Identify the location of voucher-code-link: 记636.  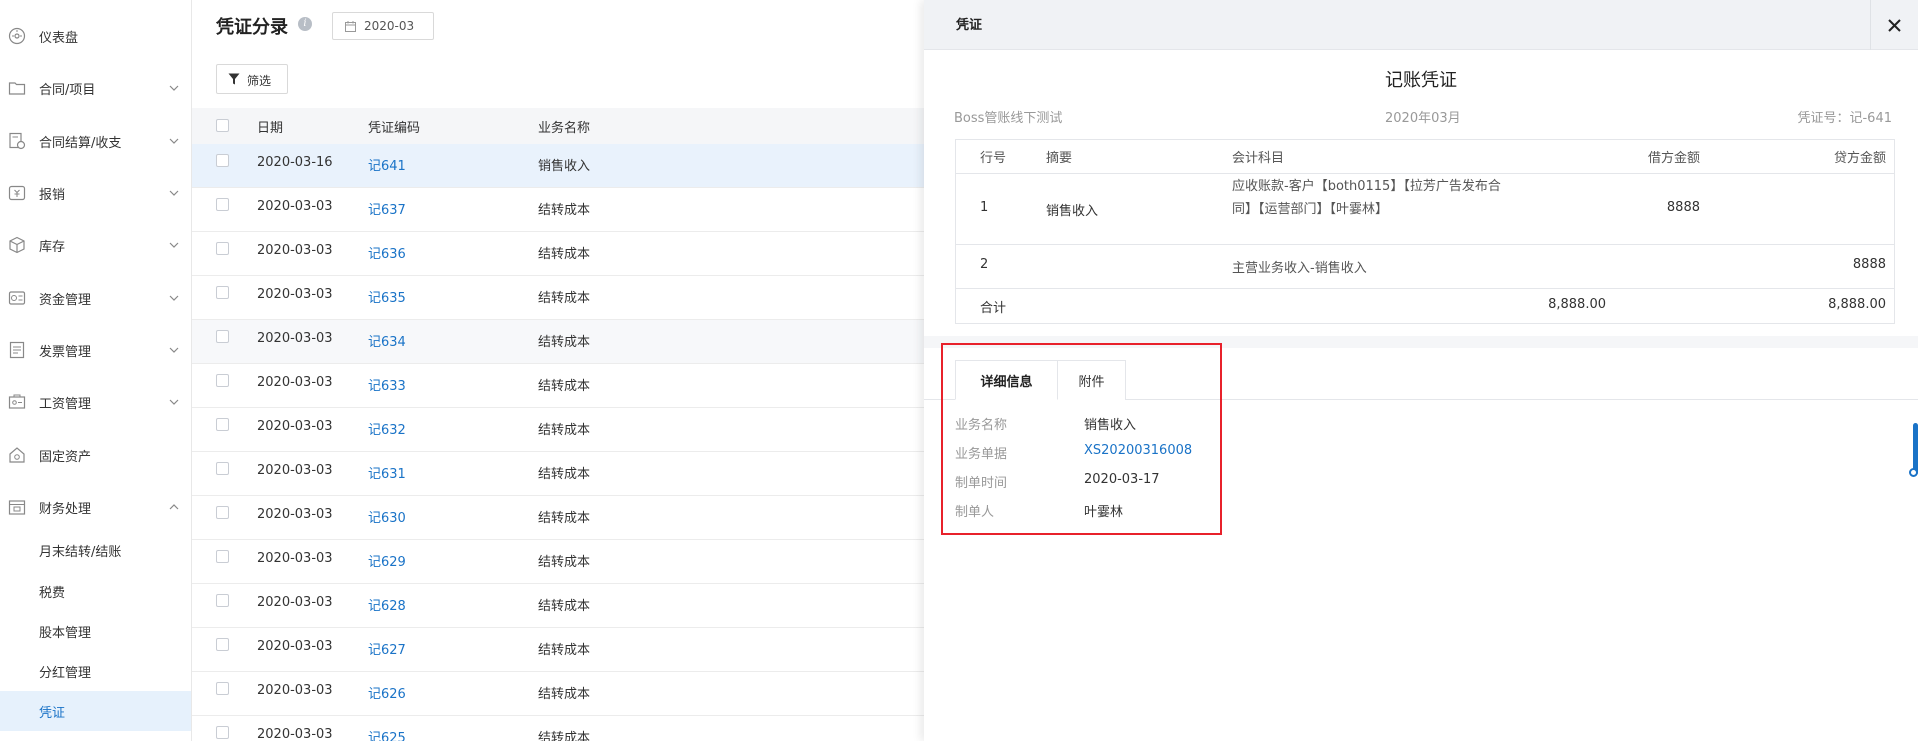
(387, 252).